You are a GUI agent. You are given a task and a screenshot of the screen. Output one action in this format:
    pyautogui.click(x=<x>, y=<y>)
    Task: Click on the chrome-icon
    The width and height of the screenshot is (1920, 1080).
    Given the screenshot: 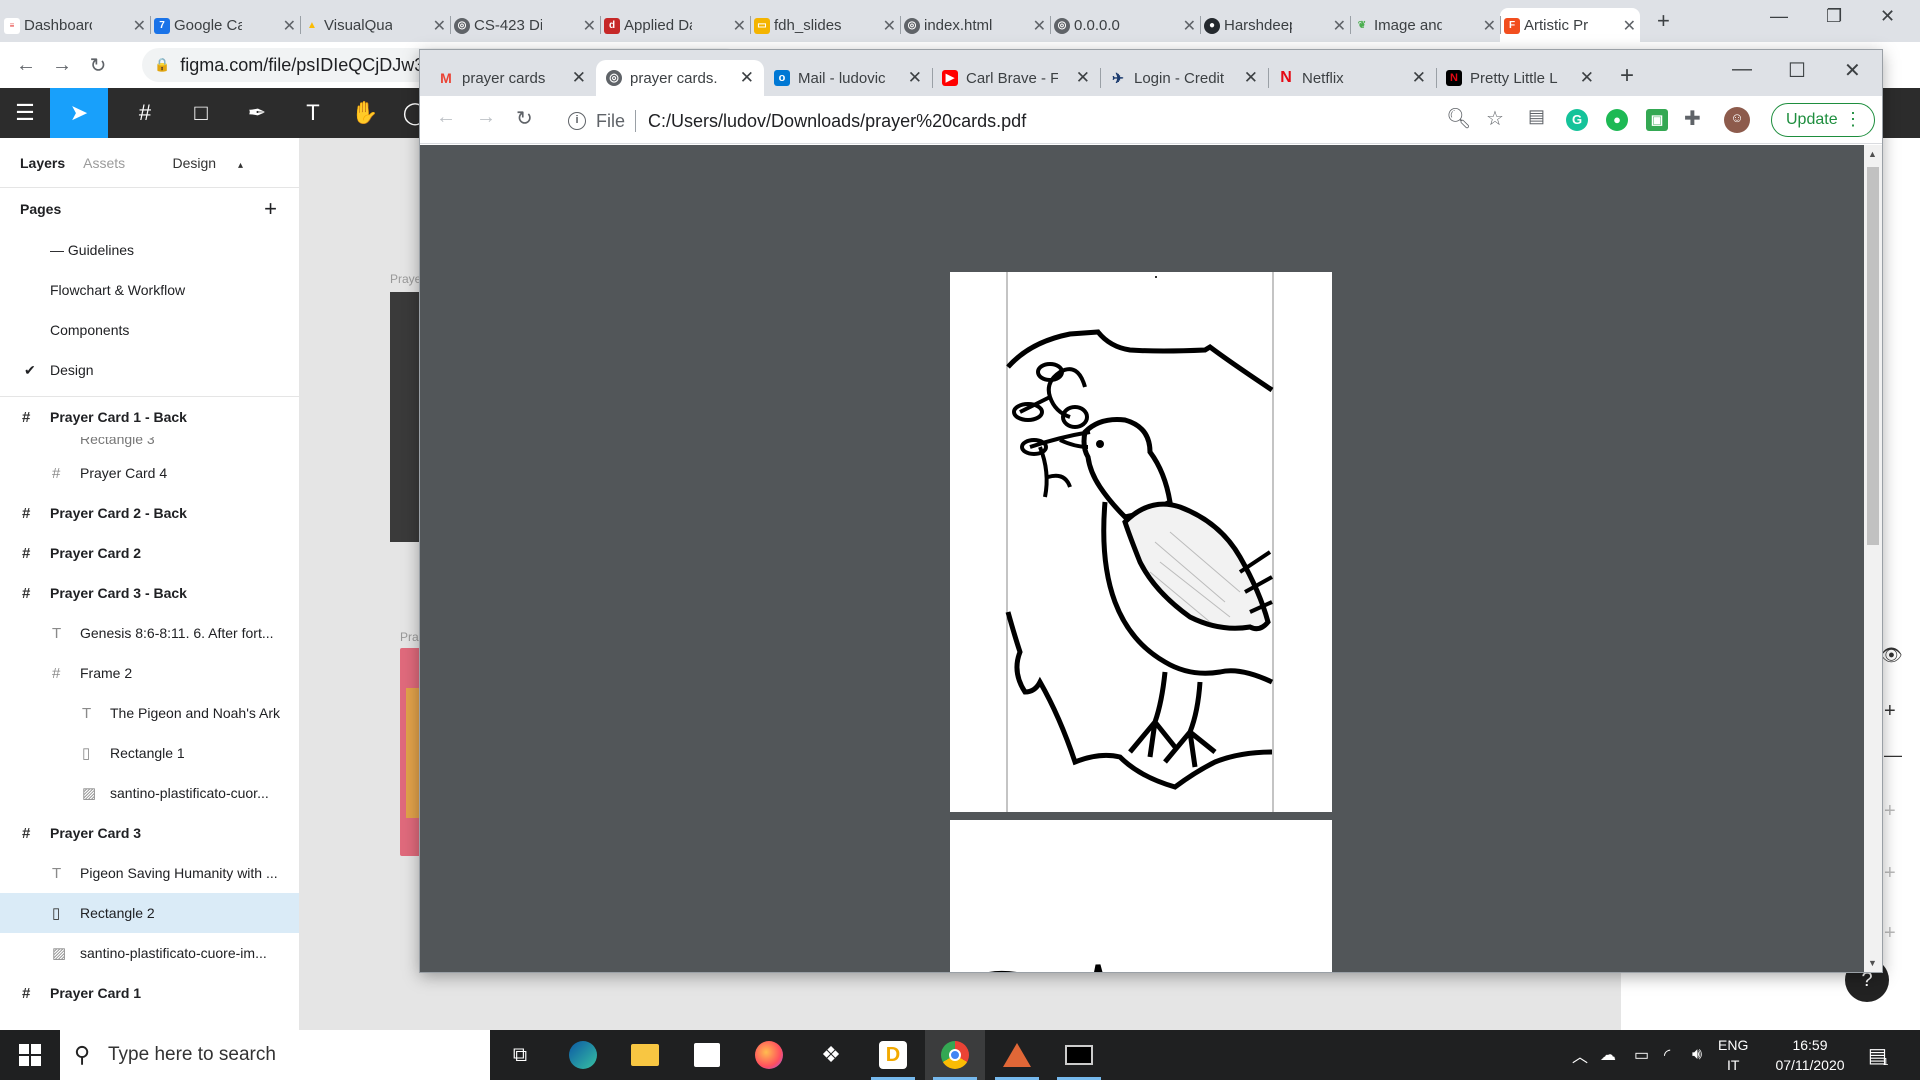 What is the action you would take?
    pyautogui.click(x=955, y=1055)
    